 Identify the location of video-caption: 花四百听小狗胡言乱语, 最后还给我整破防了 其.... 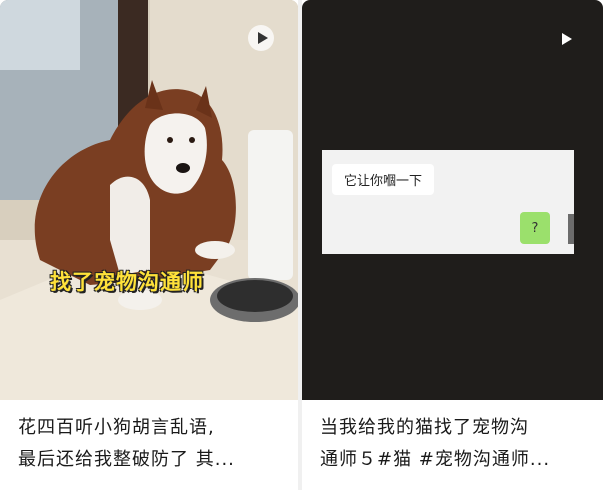
(152, 444).